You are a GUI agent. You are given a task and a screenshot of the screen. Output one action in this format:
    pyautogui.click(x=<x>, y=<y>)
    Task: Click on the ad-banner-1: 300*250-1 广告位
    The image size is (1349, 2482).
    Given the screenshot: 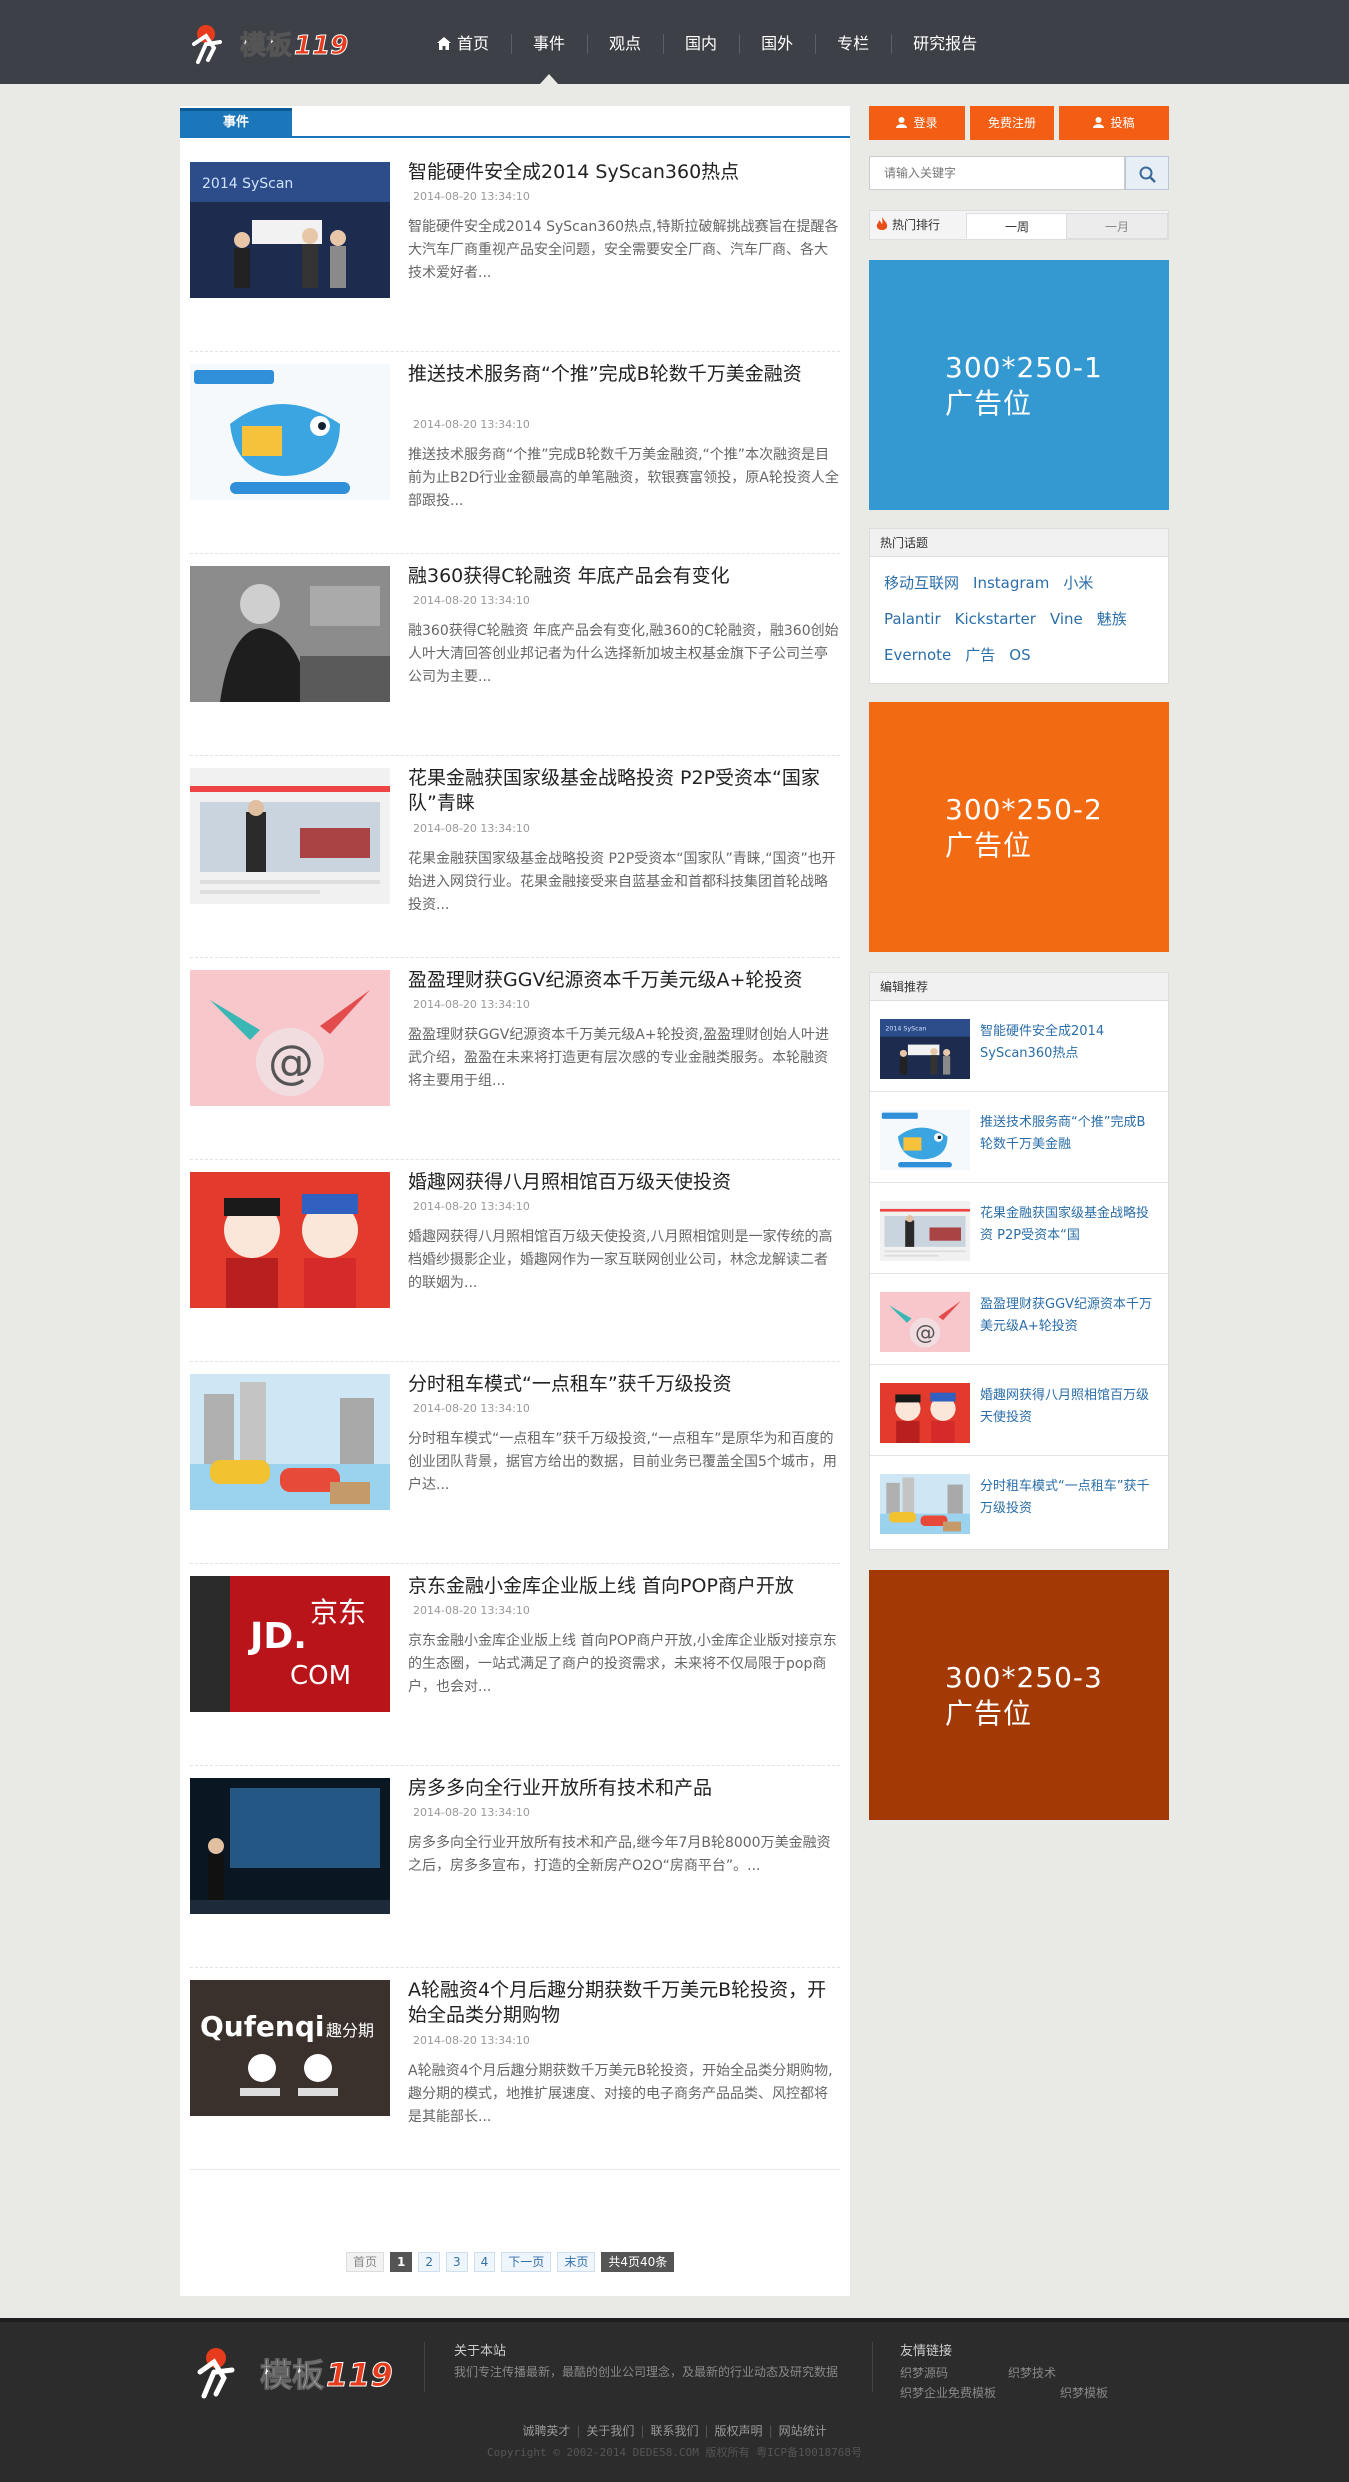 What is the action you would take?
    pyautogui.click(x=1019, y=385)
    